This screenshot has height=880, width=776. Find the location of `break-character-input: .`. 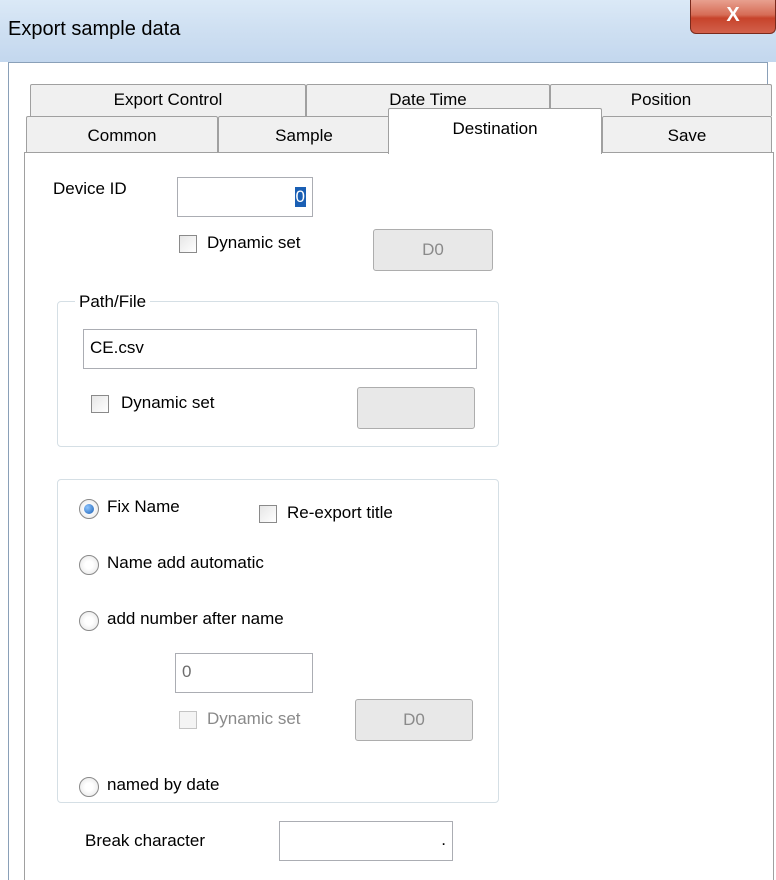

break-character-input: . is located at coordinates (366, 841).